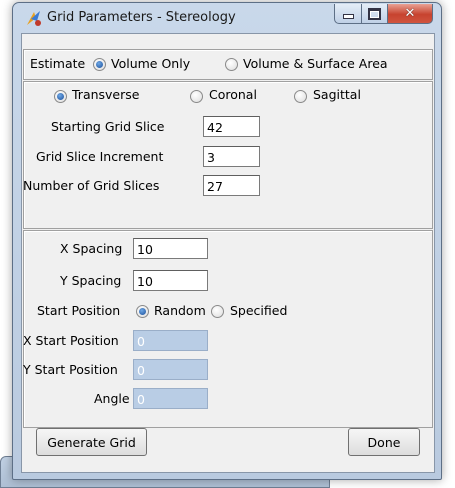 Image resolution: width=455 pixels, height=488 pixels. I want to click on x-spacing-label: X Spacing, so click(91, 248).